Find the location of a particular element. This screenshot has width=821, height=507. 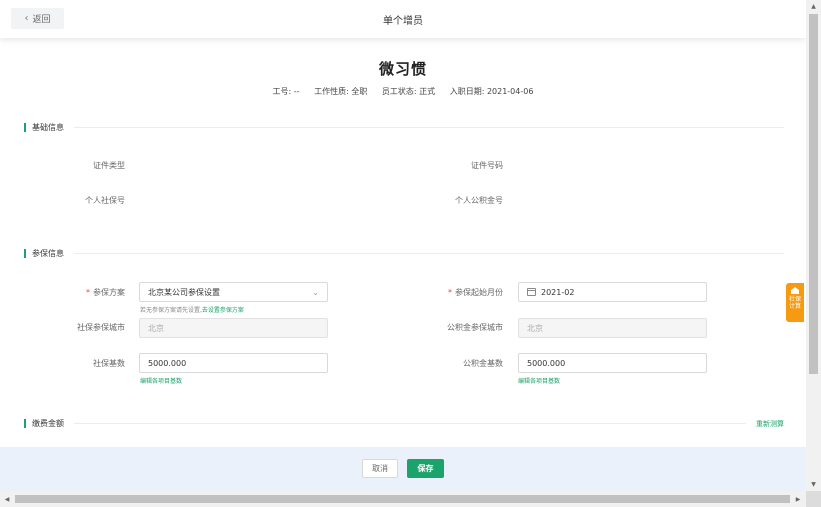

chevron-down-icon: ⌄ is located at coordinates (315, 292).